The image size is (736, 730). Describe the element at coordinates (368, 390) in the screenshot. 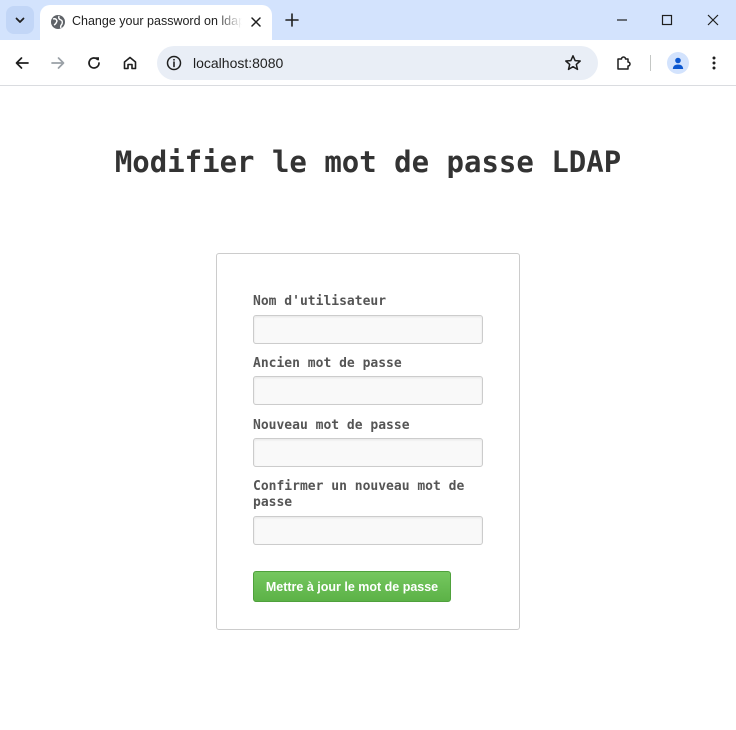

I see `old-password-input` at that location.